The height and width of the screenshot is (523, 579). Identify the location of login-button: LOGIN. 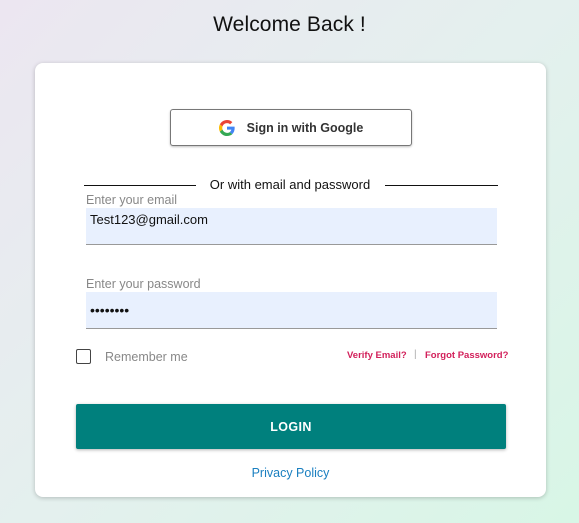
(291, 426).